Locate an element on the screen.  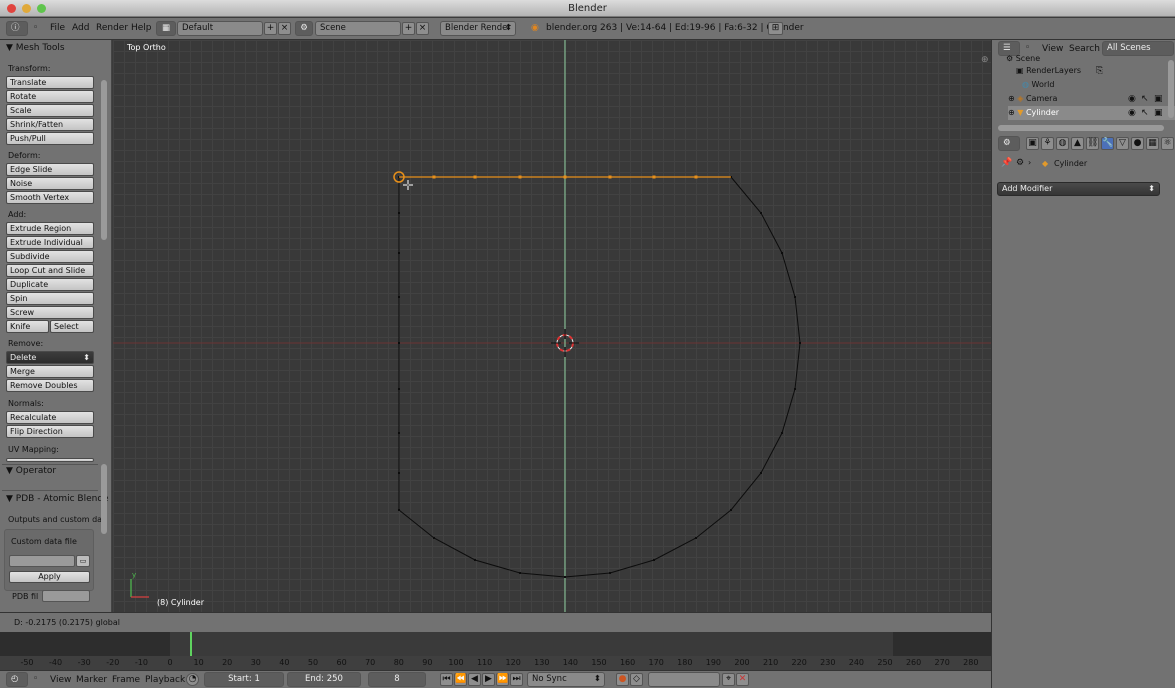
close-window-button is located at coordinates (11, 8).